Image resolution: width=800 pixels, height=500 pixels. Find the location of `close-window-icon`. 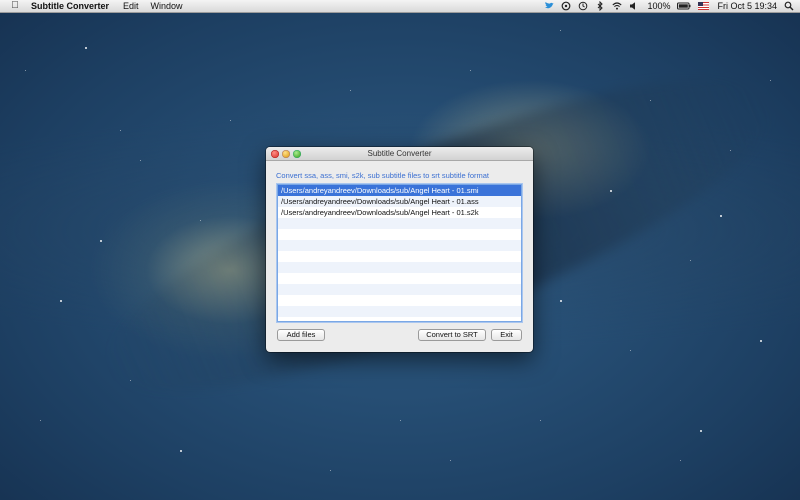

close-window-icon is located at coordinates (275, 154).